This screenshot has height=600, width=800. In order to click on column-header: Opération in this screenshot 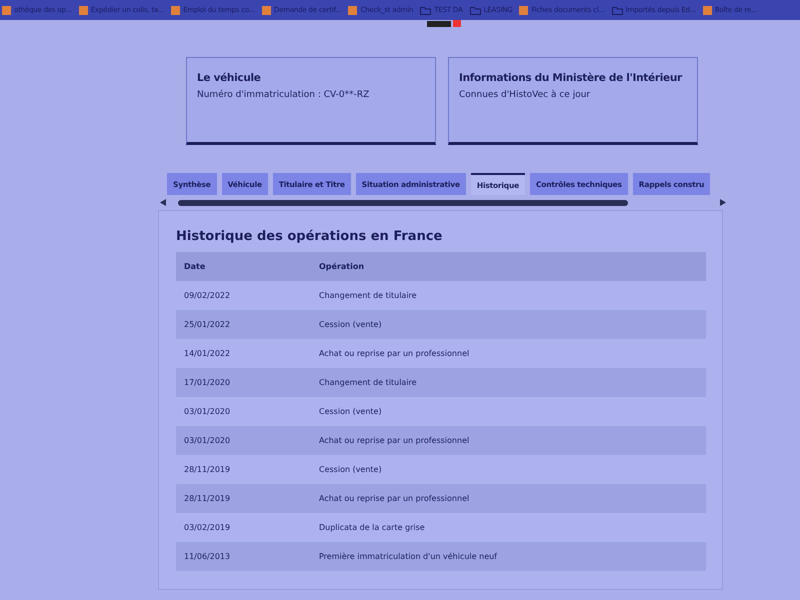, I will do `click(342, 266)`.